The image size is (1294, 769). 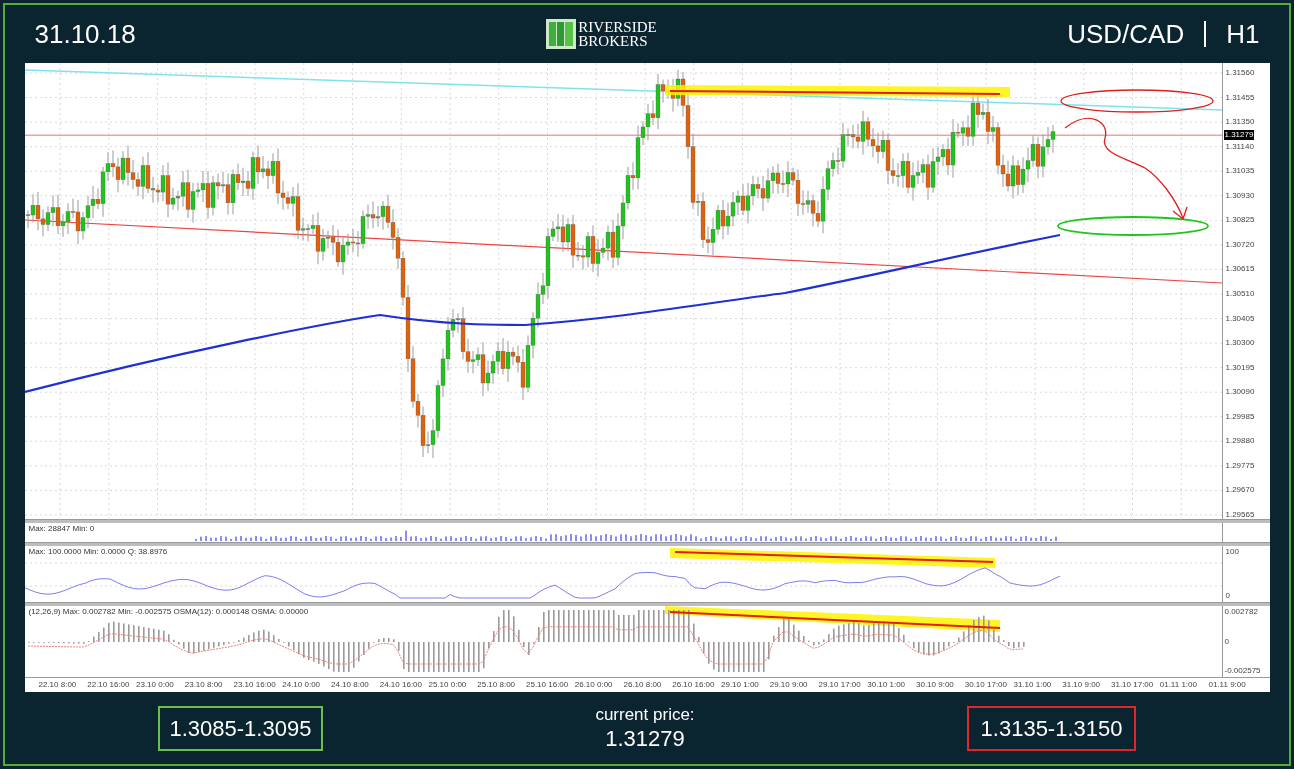 What do you see at coordinates (645, 714) in the screenshot?
I see `current-price-caption: current price:` at bounding box center [645, 714].